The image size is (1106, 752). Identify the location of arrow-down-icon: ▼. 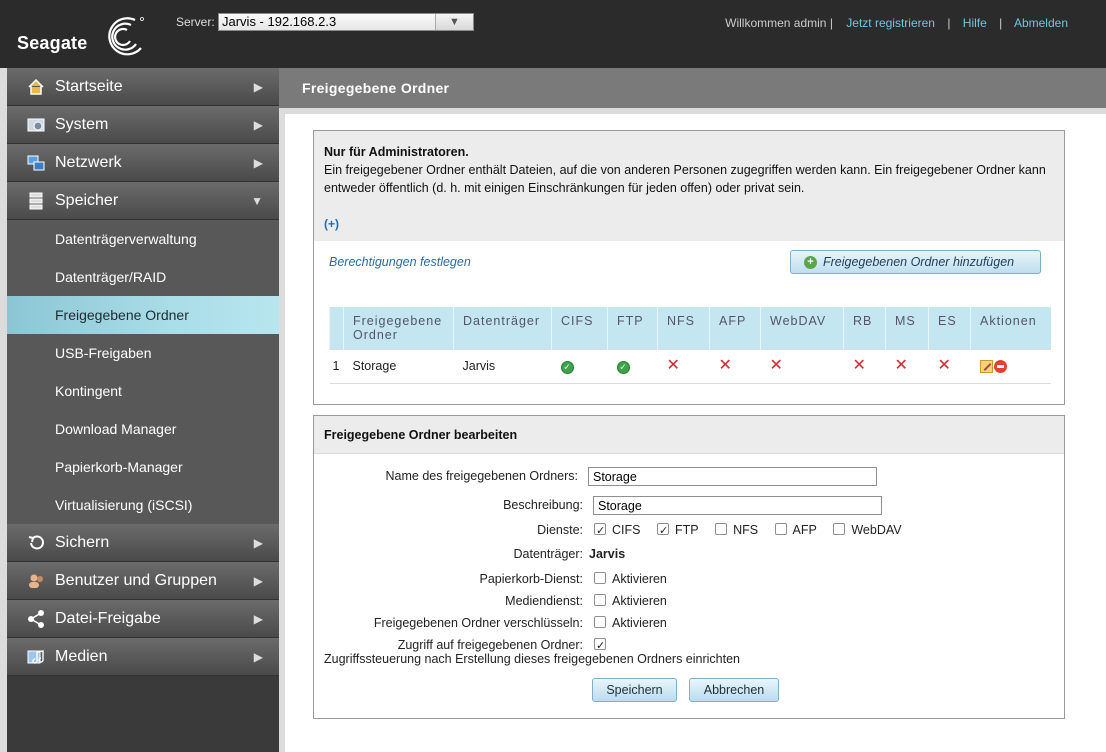
(257, 201).